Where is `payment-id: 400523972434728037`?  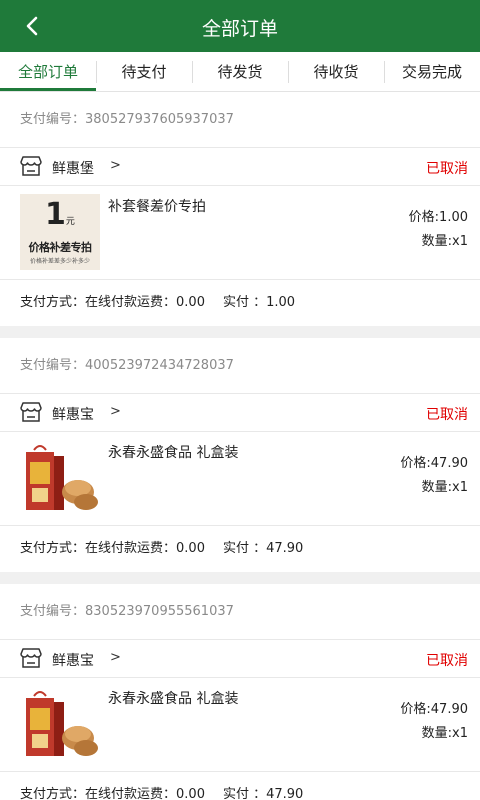 payment-id: 400523972434728037 is located at coordinates (159, 365).